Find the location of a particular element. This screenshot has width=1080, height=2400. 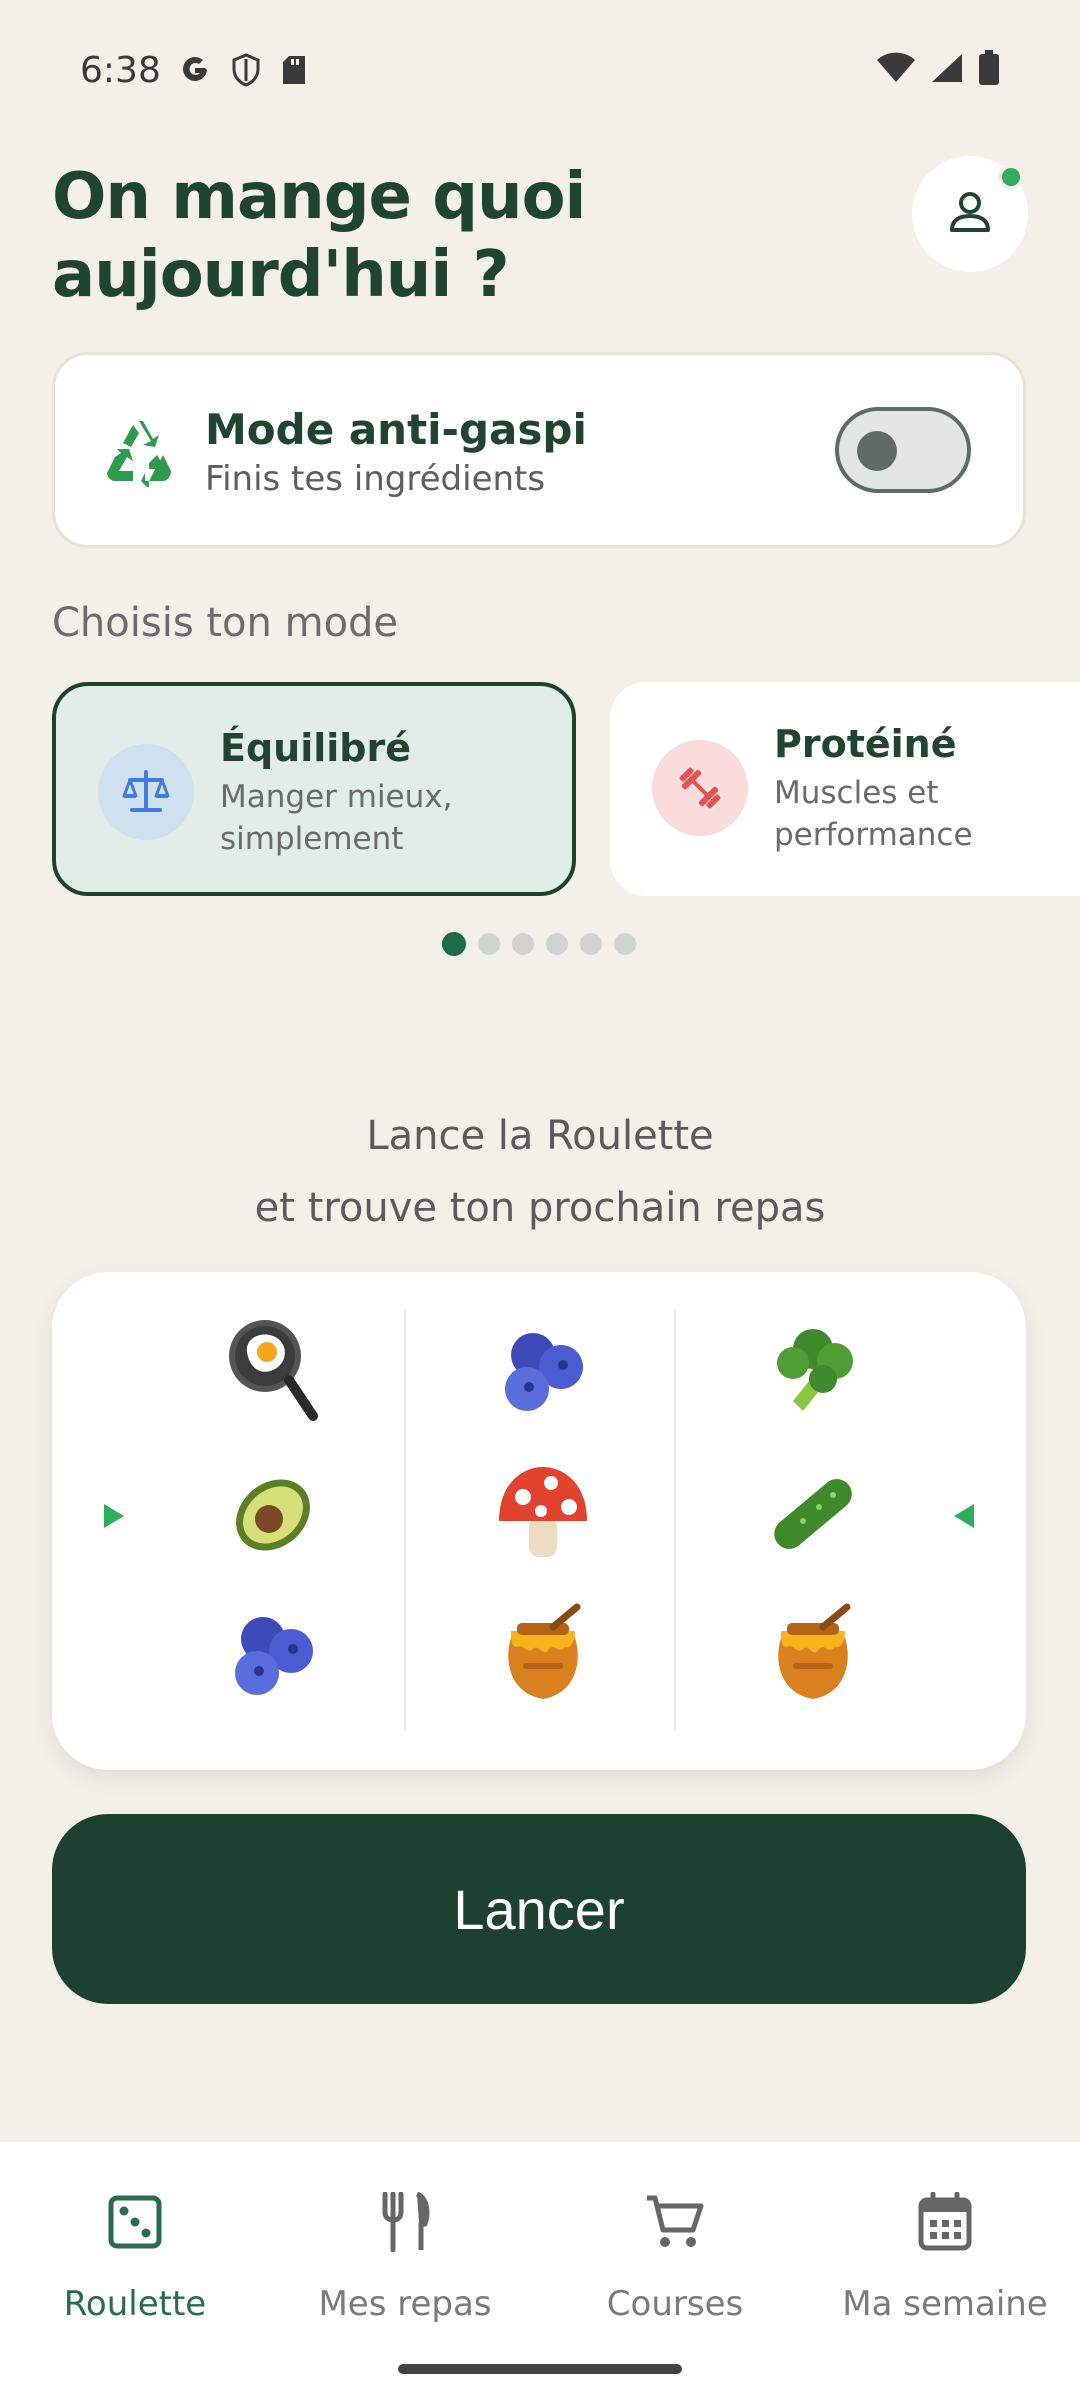

google-icon is located at coordinates (195, 70).